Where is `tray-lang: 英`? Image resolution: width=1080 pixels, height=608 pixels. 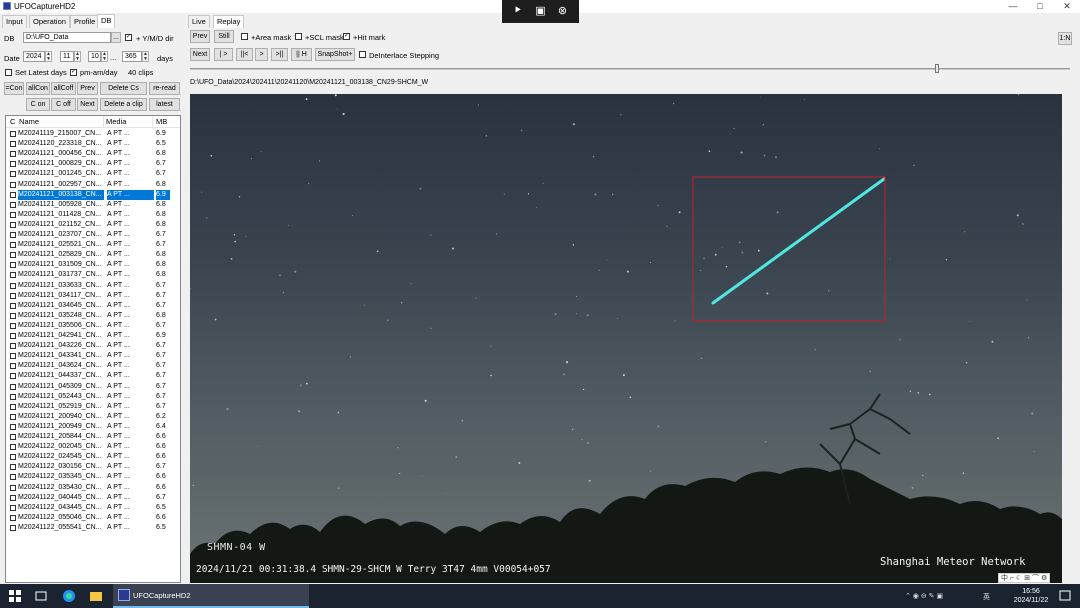
tray-lang: 英 is located at coordinates (986, 597).